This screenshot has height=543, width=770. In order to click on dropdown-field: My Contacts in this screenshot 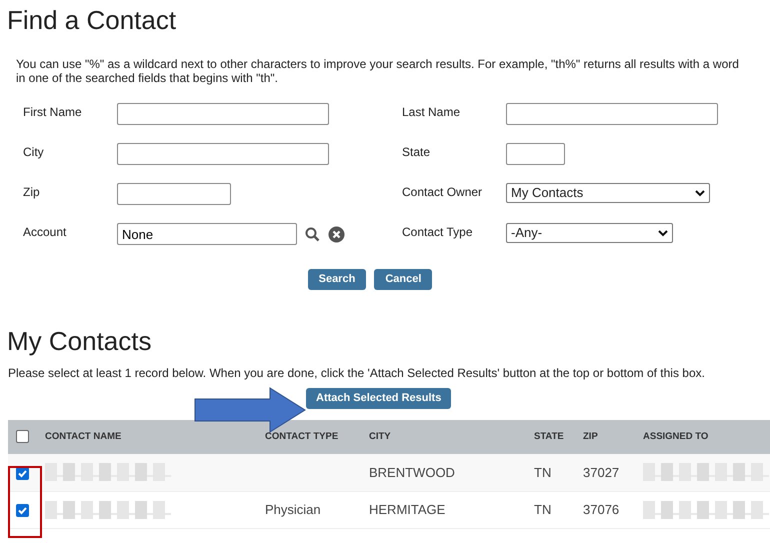, I will do `click(608, 193)`.